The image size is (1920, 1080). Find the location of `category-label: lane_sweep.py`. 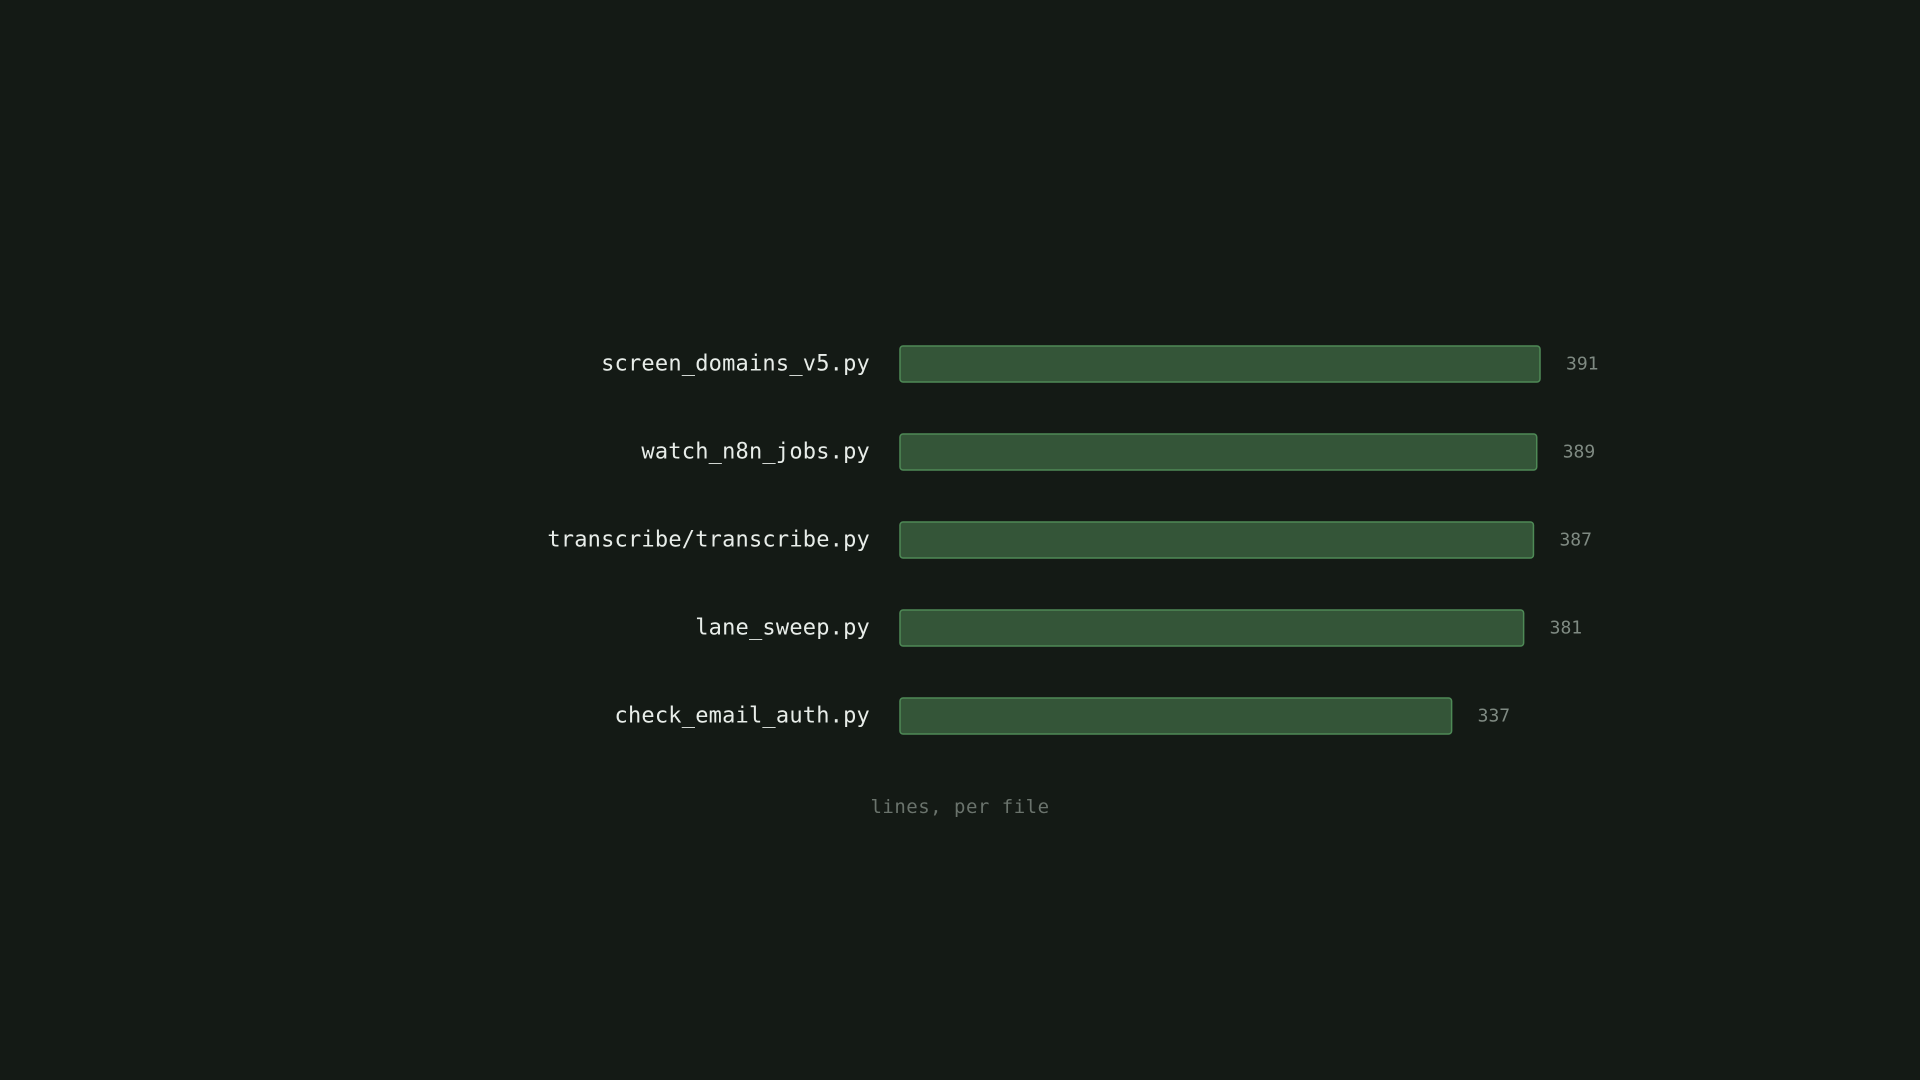

category-label: lane_sweep.py is located at coordinates (782, 628).